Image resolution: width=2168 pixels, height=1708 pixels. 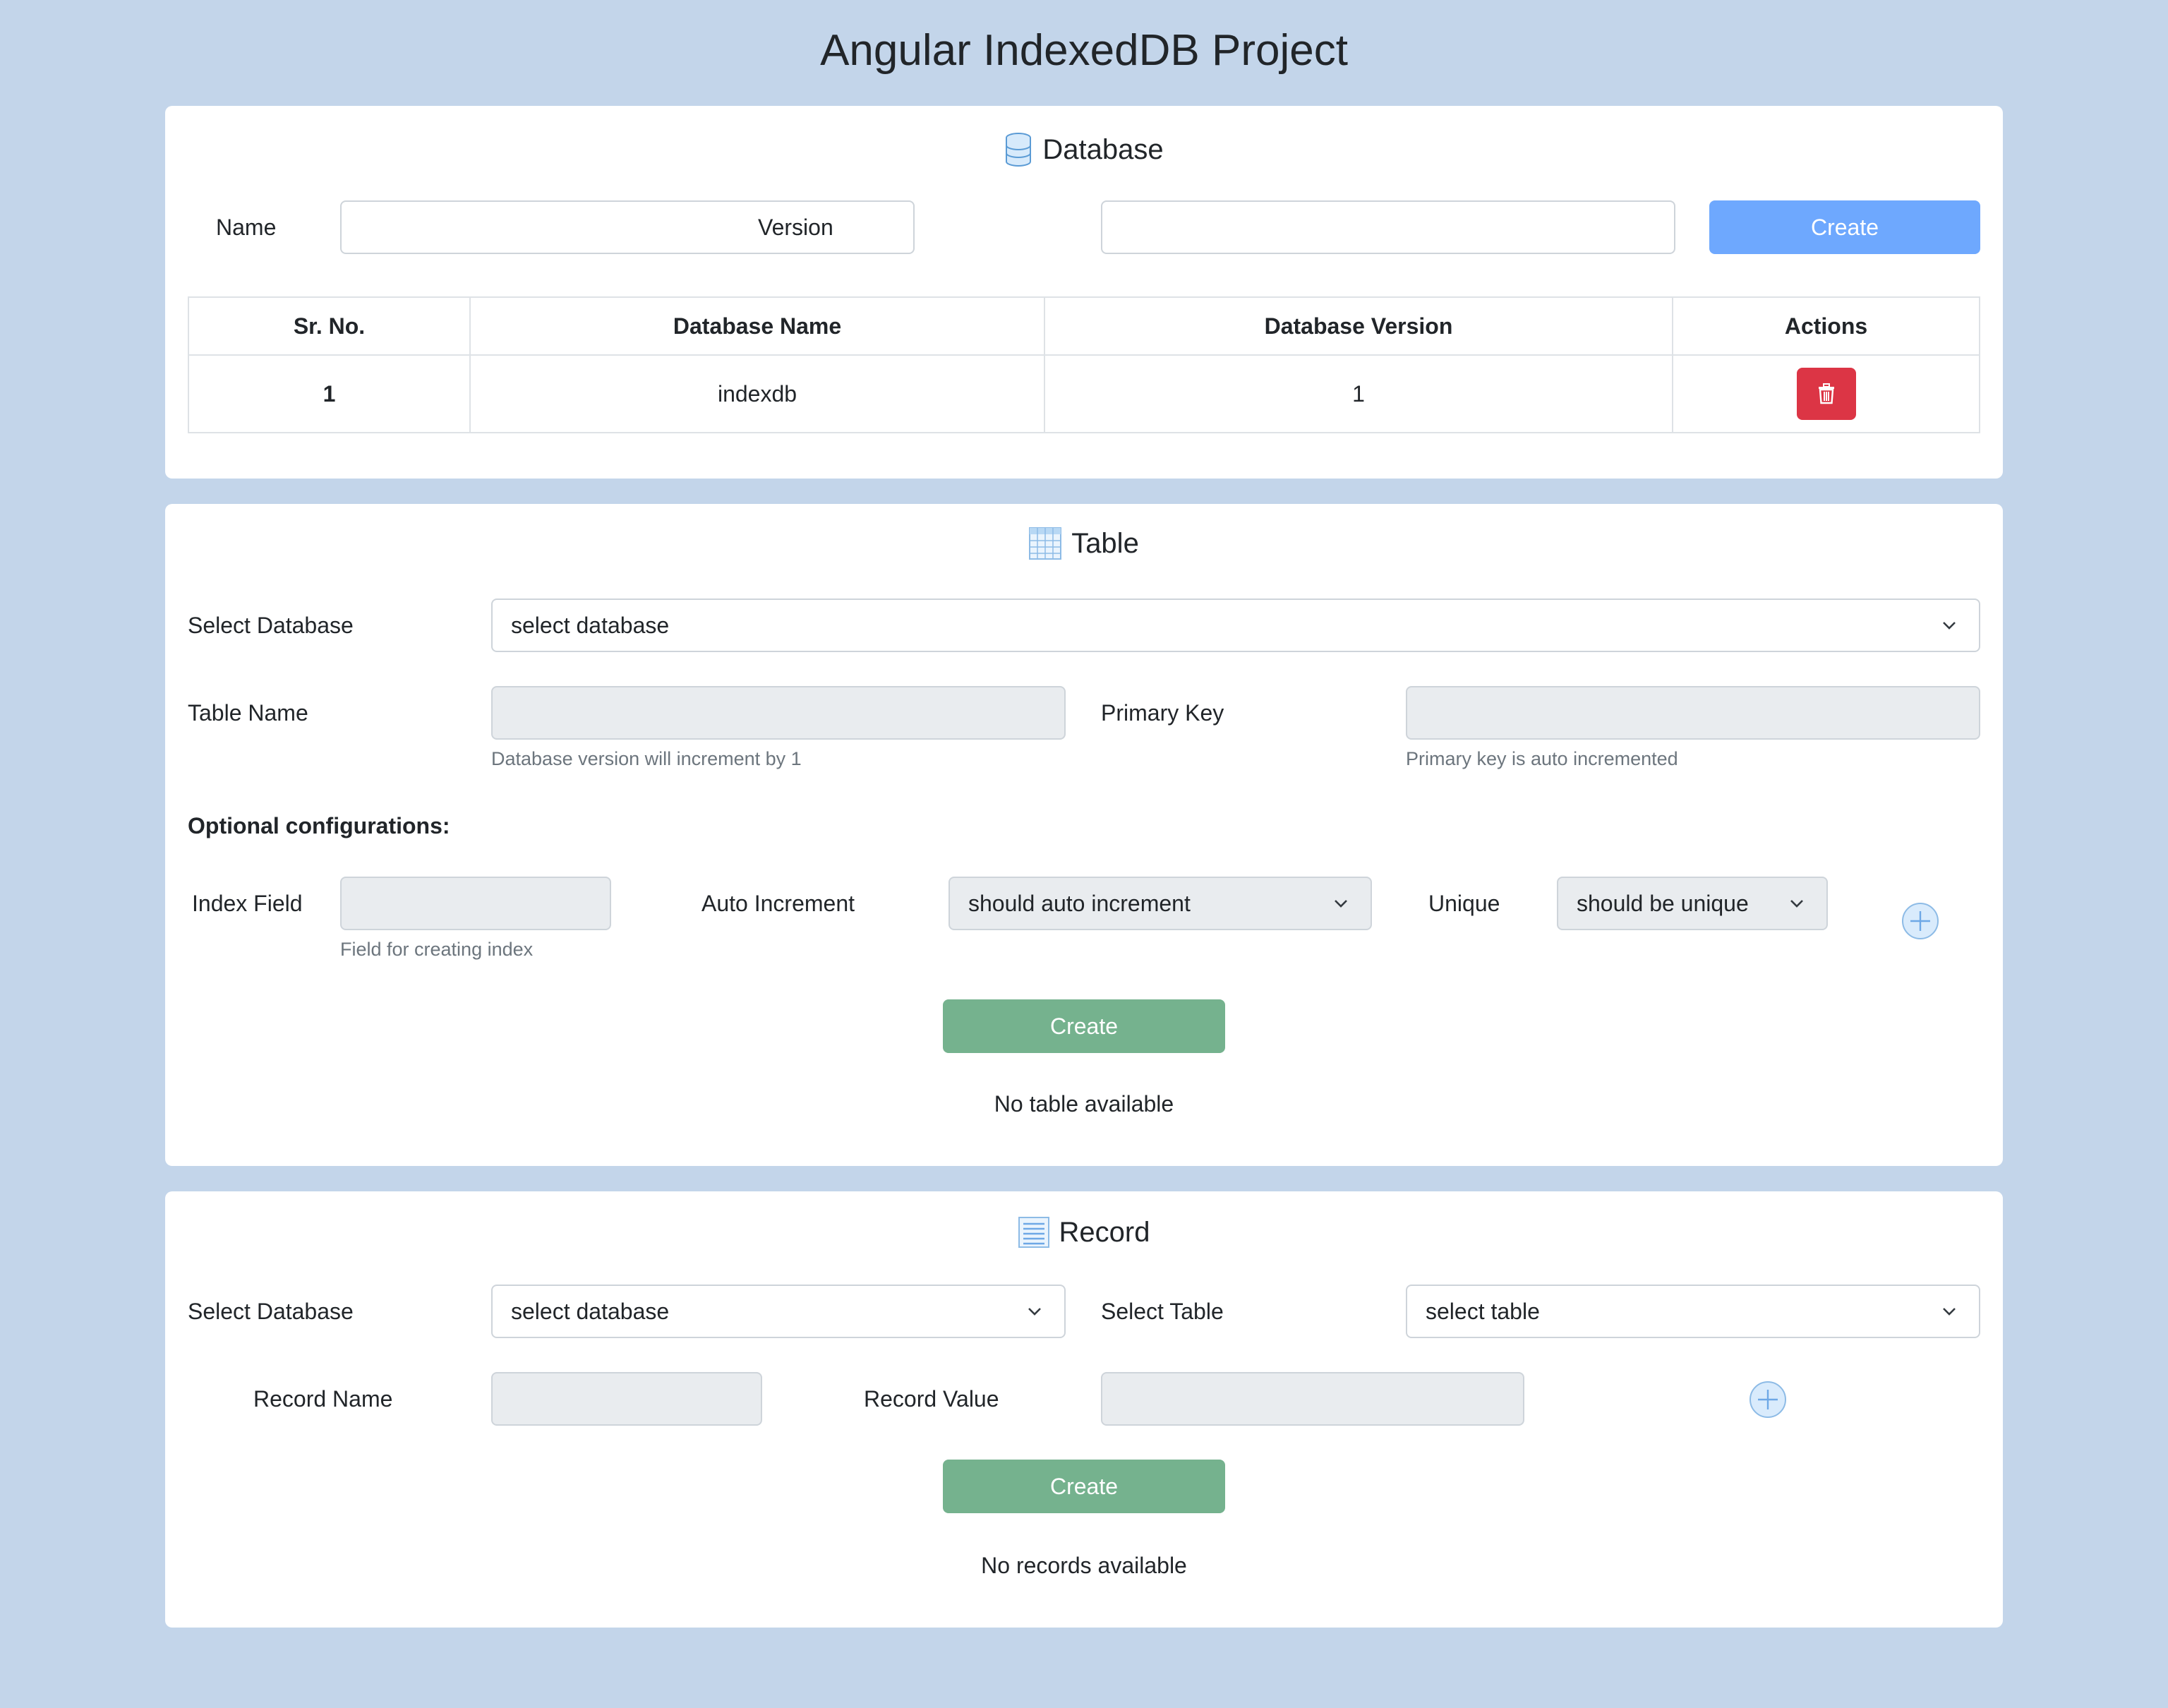 What do you see at coordinates (248, 713) in the screenshot?
I see `table-name-label: Table Name` at bounding box center [248, 713].